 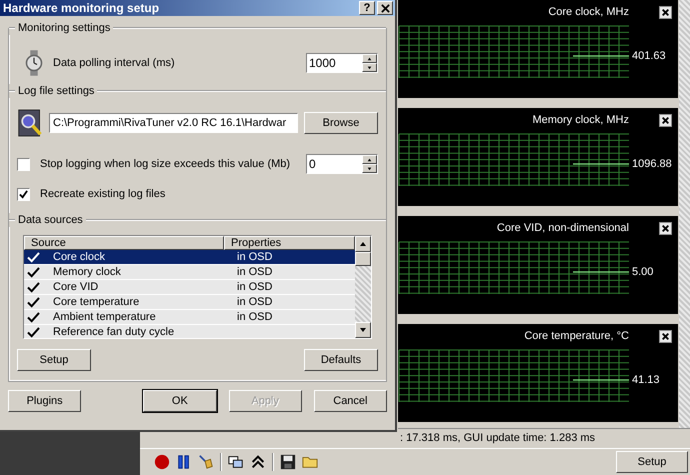 I want to click on dialog-button: OK, so click(x=179, y=401).